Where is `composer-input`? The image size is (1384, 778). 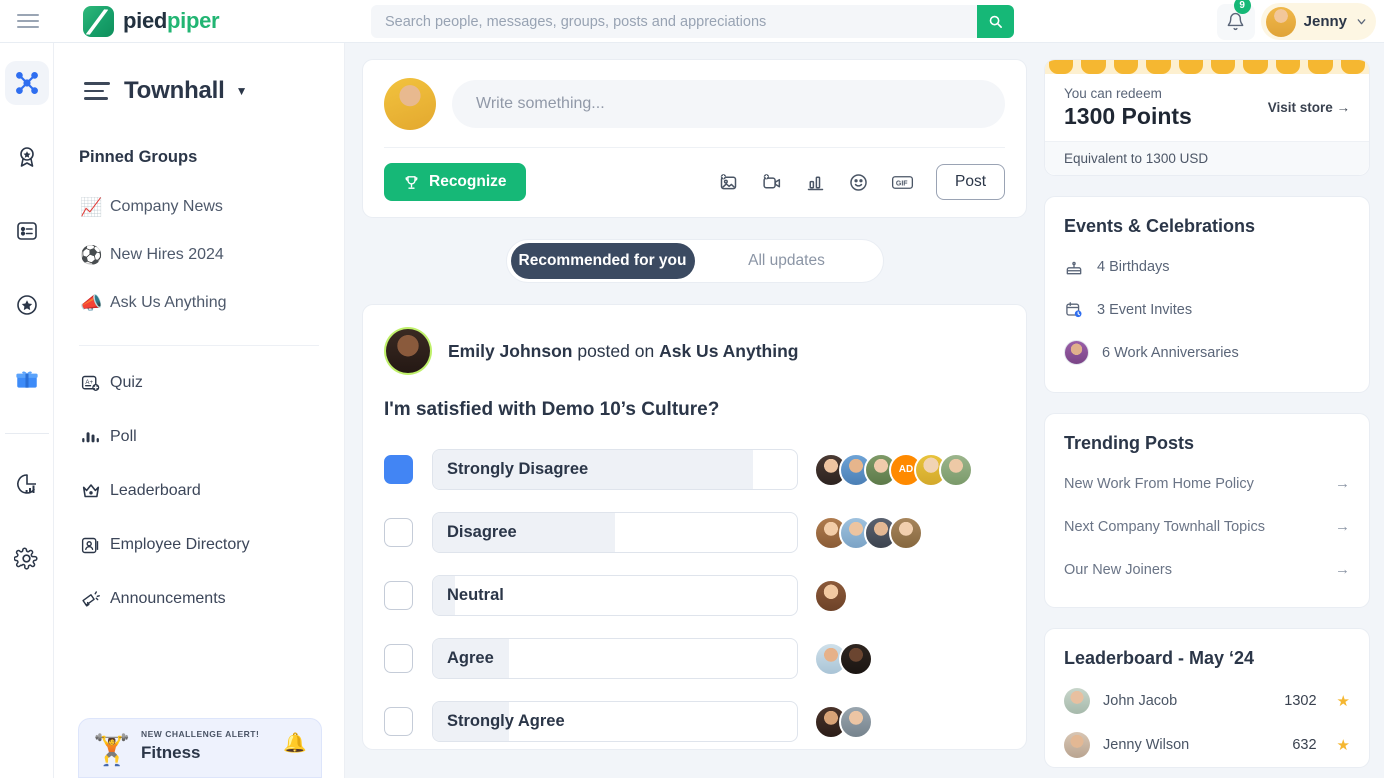
composer-input is located at coordinates (728, 104).